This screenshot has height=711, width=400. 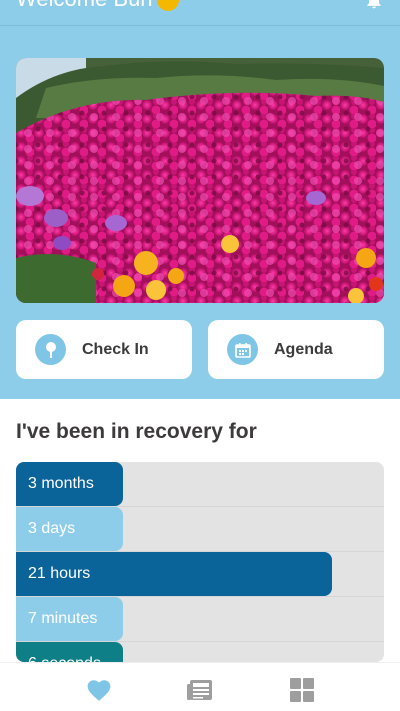 What do you see at coordinates (200, 484) in the screenshot?
I see `recovery-row: 3 months` at bounding box center [200, 484].